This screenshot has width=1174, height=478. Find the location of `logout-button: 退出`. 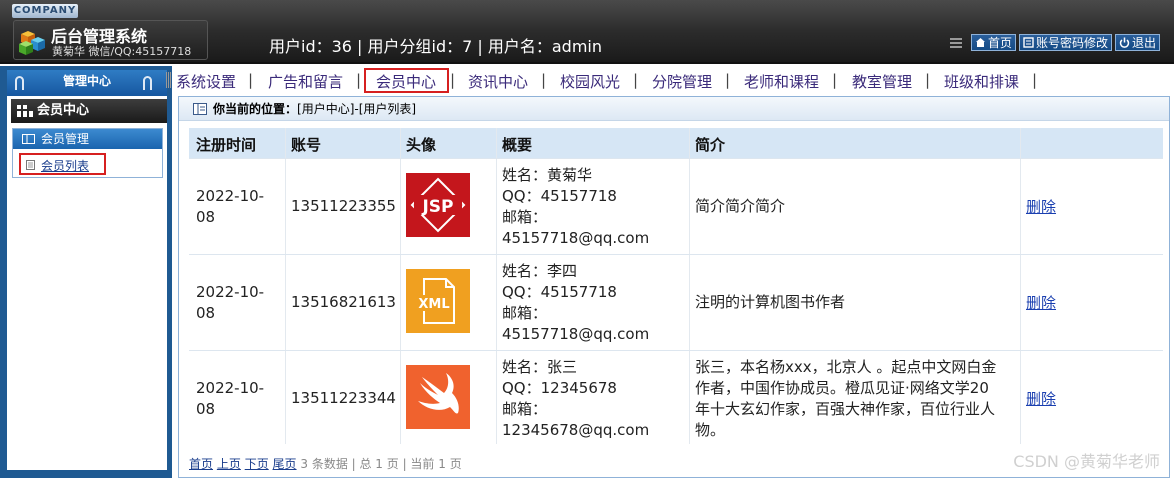

logout-button: 退出 is located at coordinates (1137, 42).